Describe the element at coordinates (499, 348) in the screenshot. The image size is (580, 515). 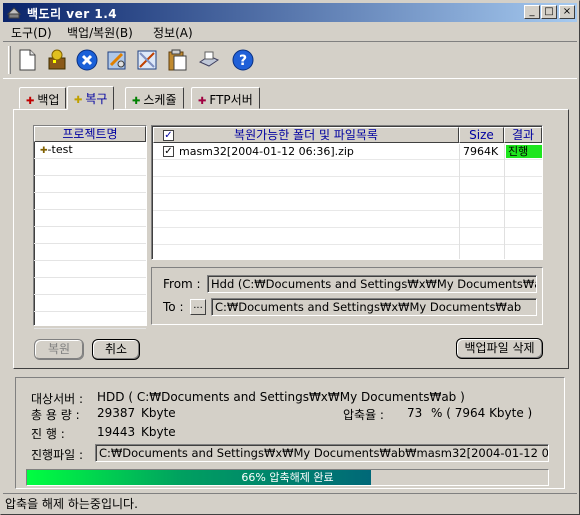
I see `delete-backup-button: 백업파일 삭제` at that location.